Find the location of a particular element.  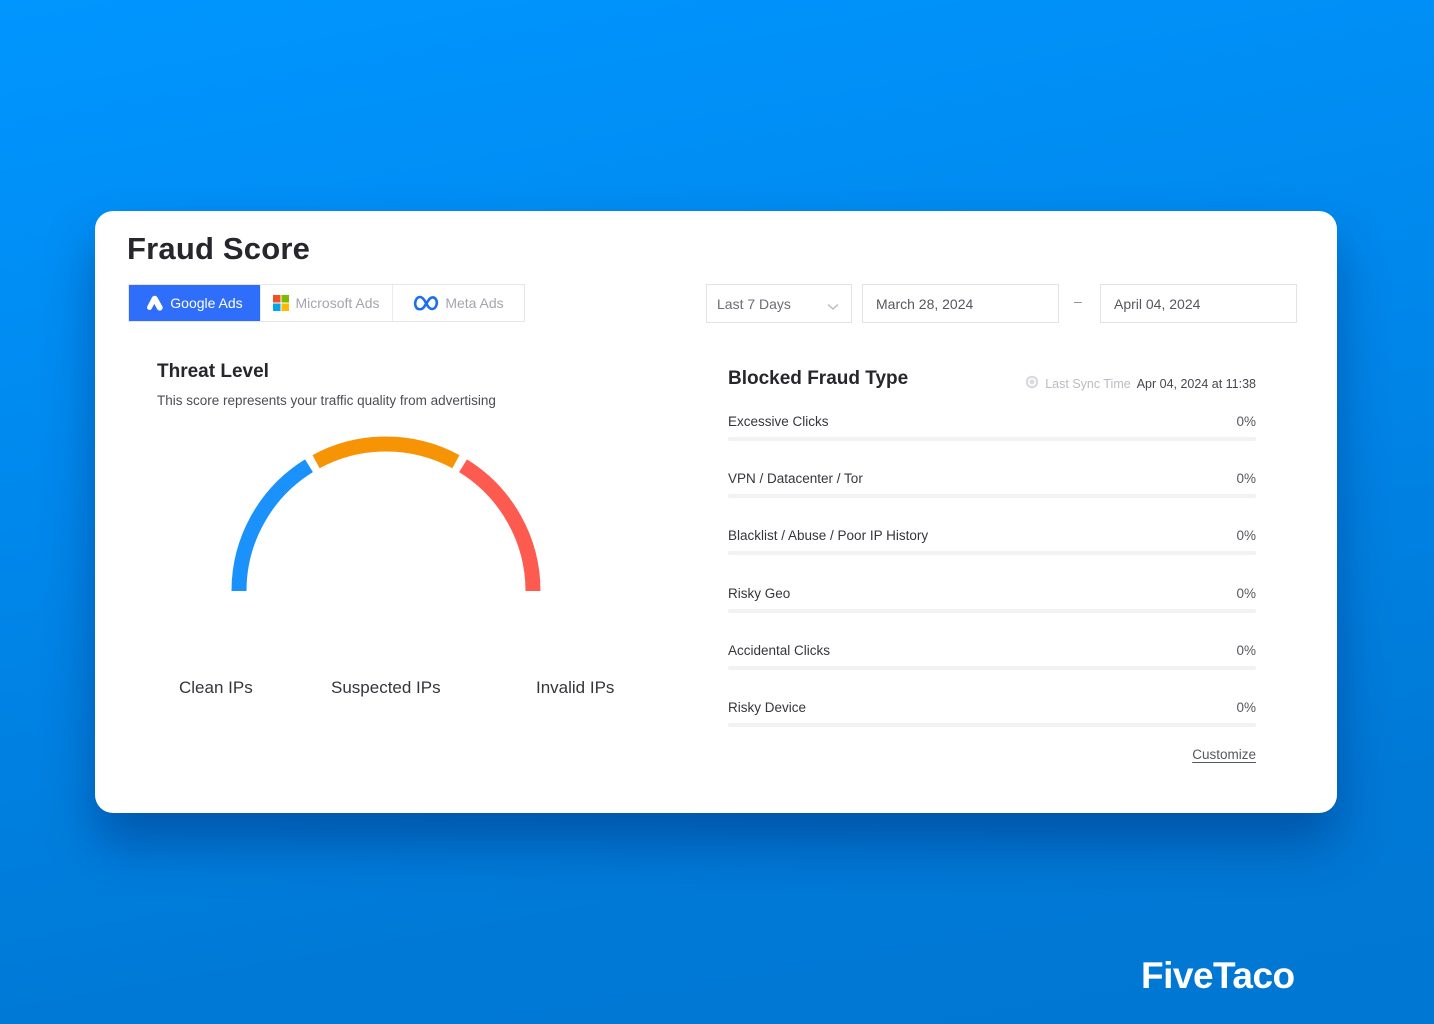

fraud-row: Risky Device 0% is located at coordinates (992, 725).